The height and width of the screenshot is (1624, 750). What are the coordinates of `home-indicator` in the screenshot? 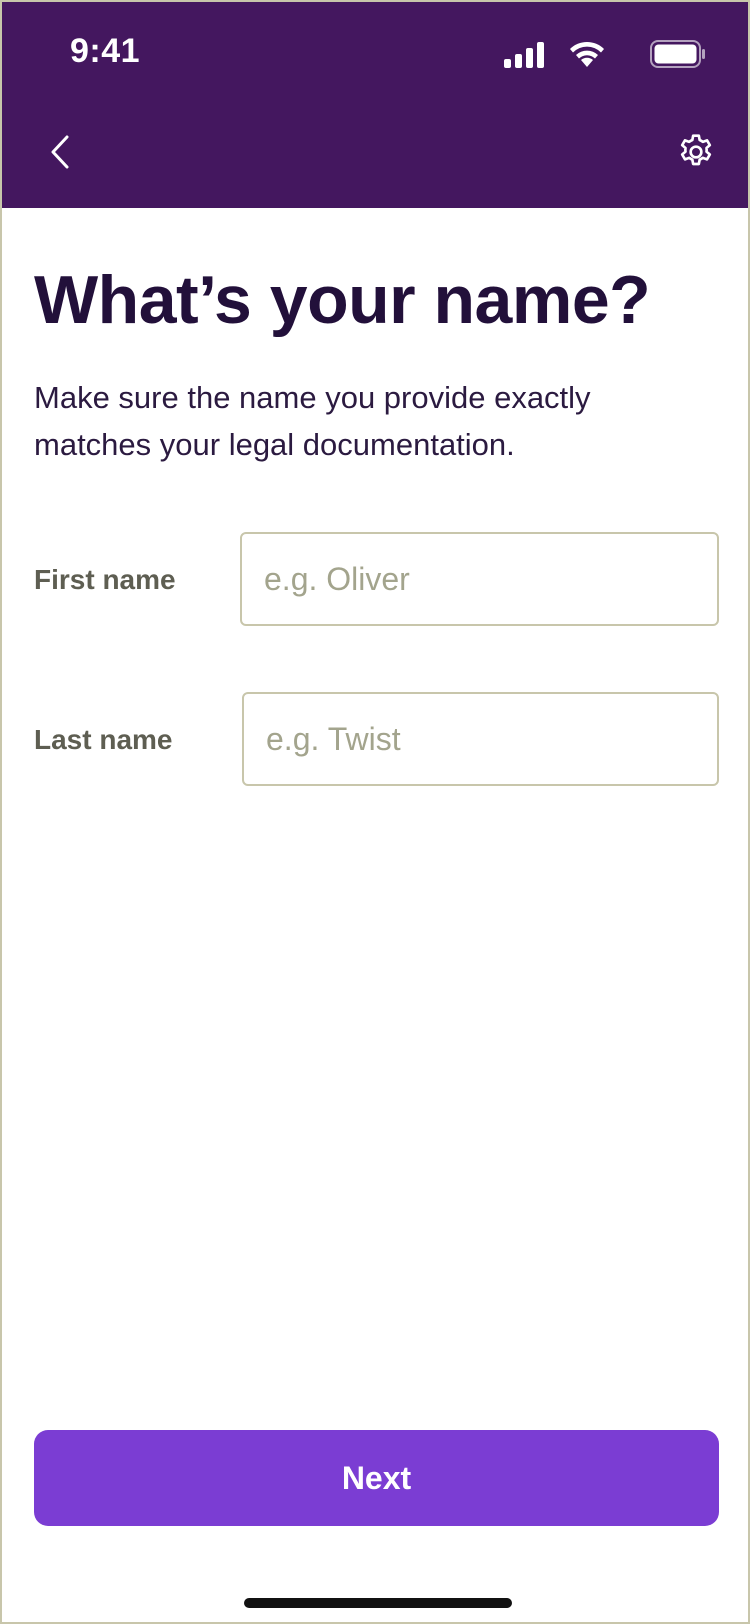 It's located at (378, 1603).